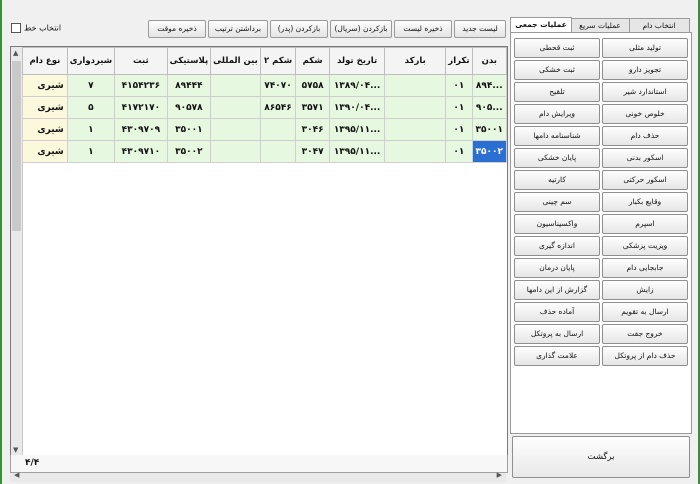 The height and width of the screenshot is (484, 700). I want to click on action-button: پایان درمان, so click(557, 268).